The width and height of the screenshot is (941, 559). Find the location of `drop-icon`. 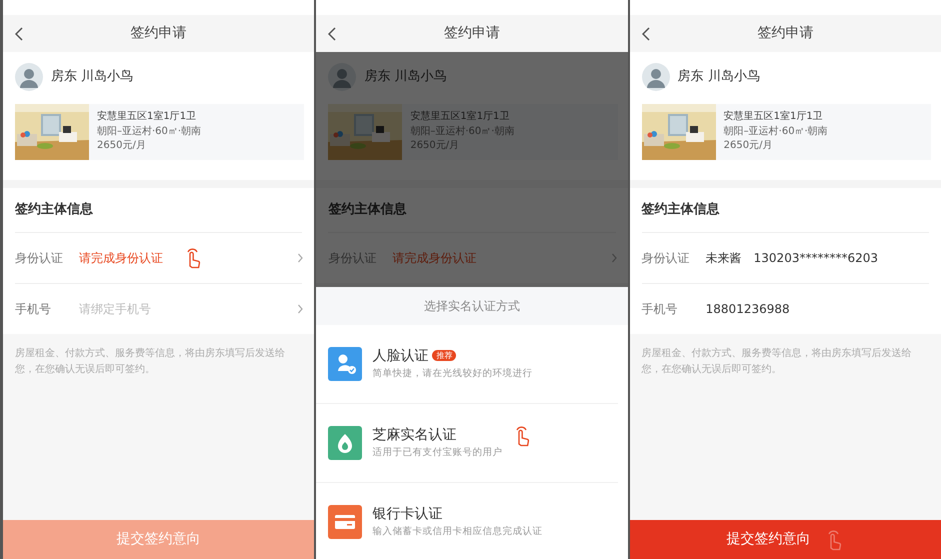

drop-icon is located at coordinates (345, 443).